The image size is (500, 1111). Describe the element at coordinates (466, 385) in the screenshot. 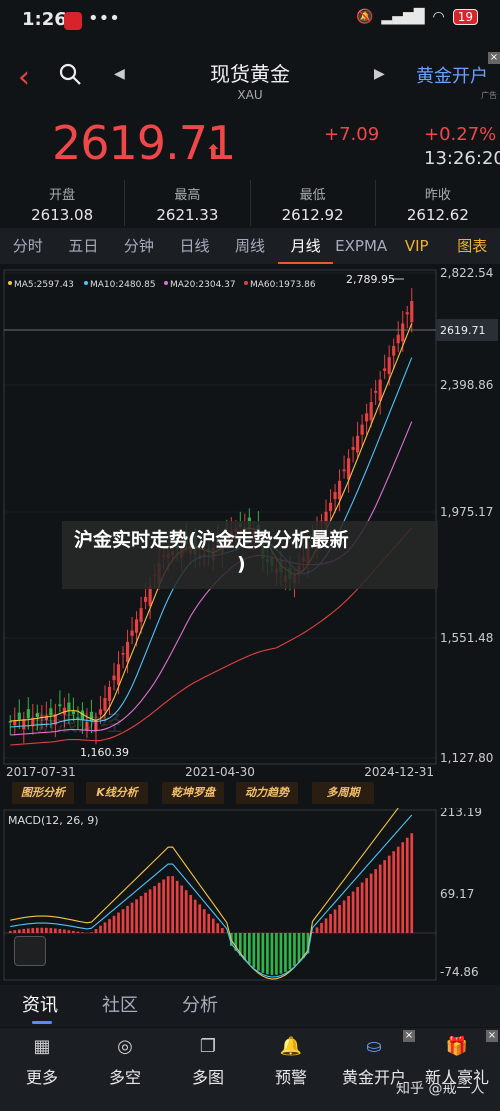

I see `y-tick-label: 2,398.86` at that location.